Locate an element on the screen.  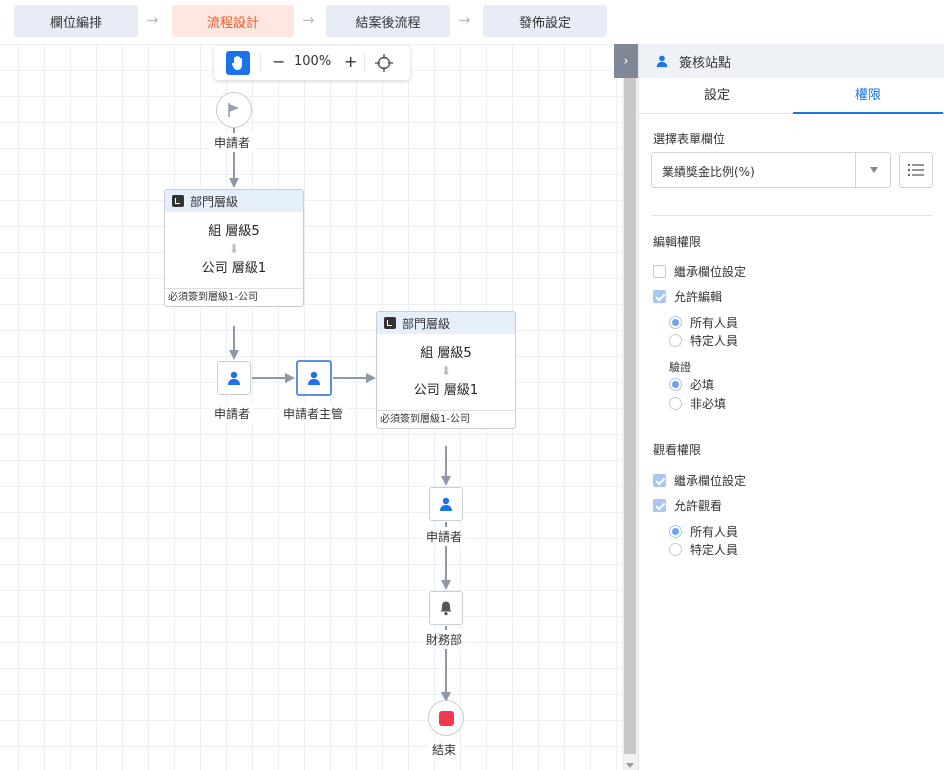
edit-scope-all-radio: 所有人員 is located at coordinates (703, 322).